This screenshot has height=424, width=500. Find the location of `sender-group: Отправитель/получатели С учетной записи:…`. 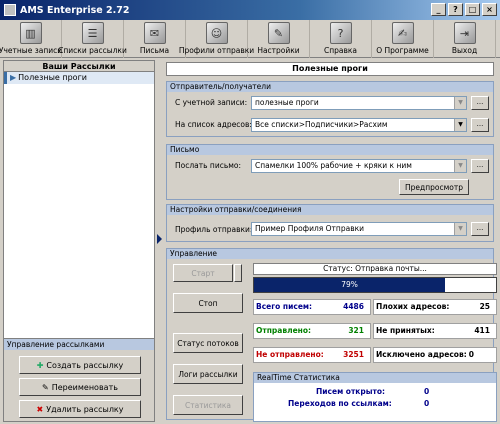

sender-group: Отправитель/получатели С учетной записи:… is located at coordinates (330, 109).